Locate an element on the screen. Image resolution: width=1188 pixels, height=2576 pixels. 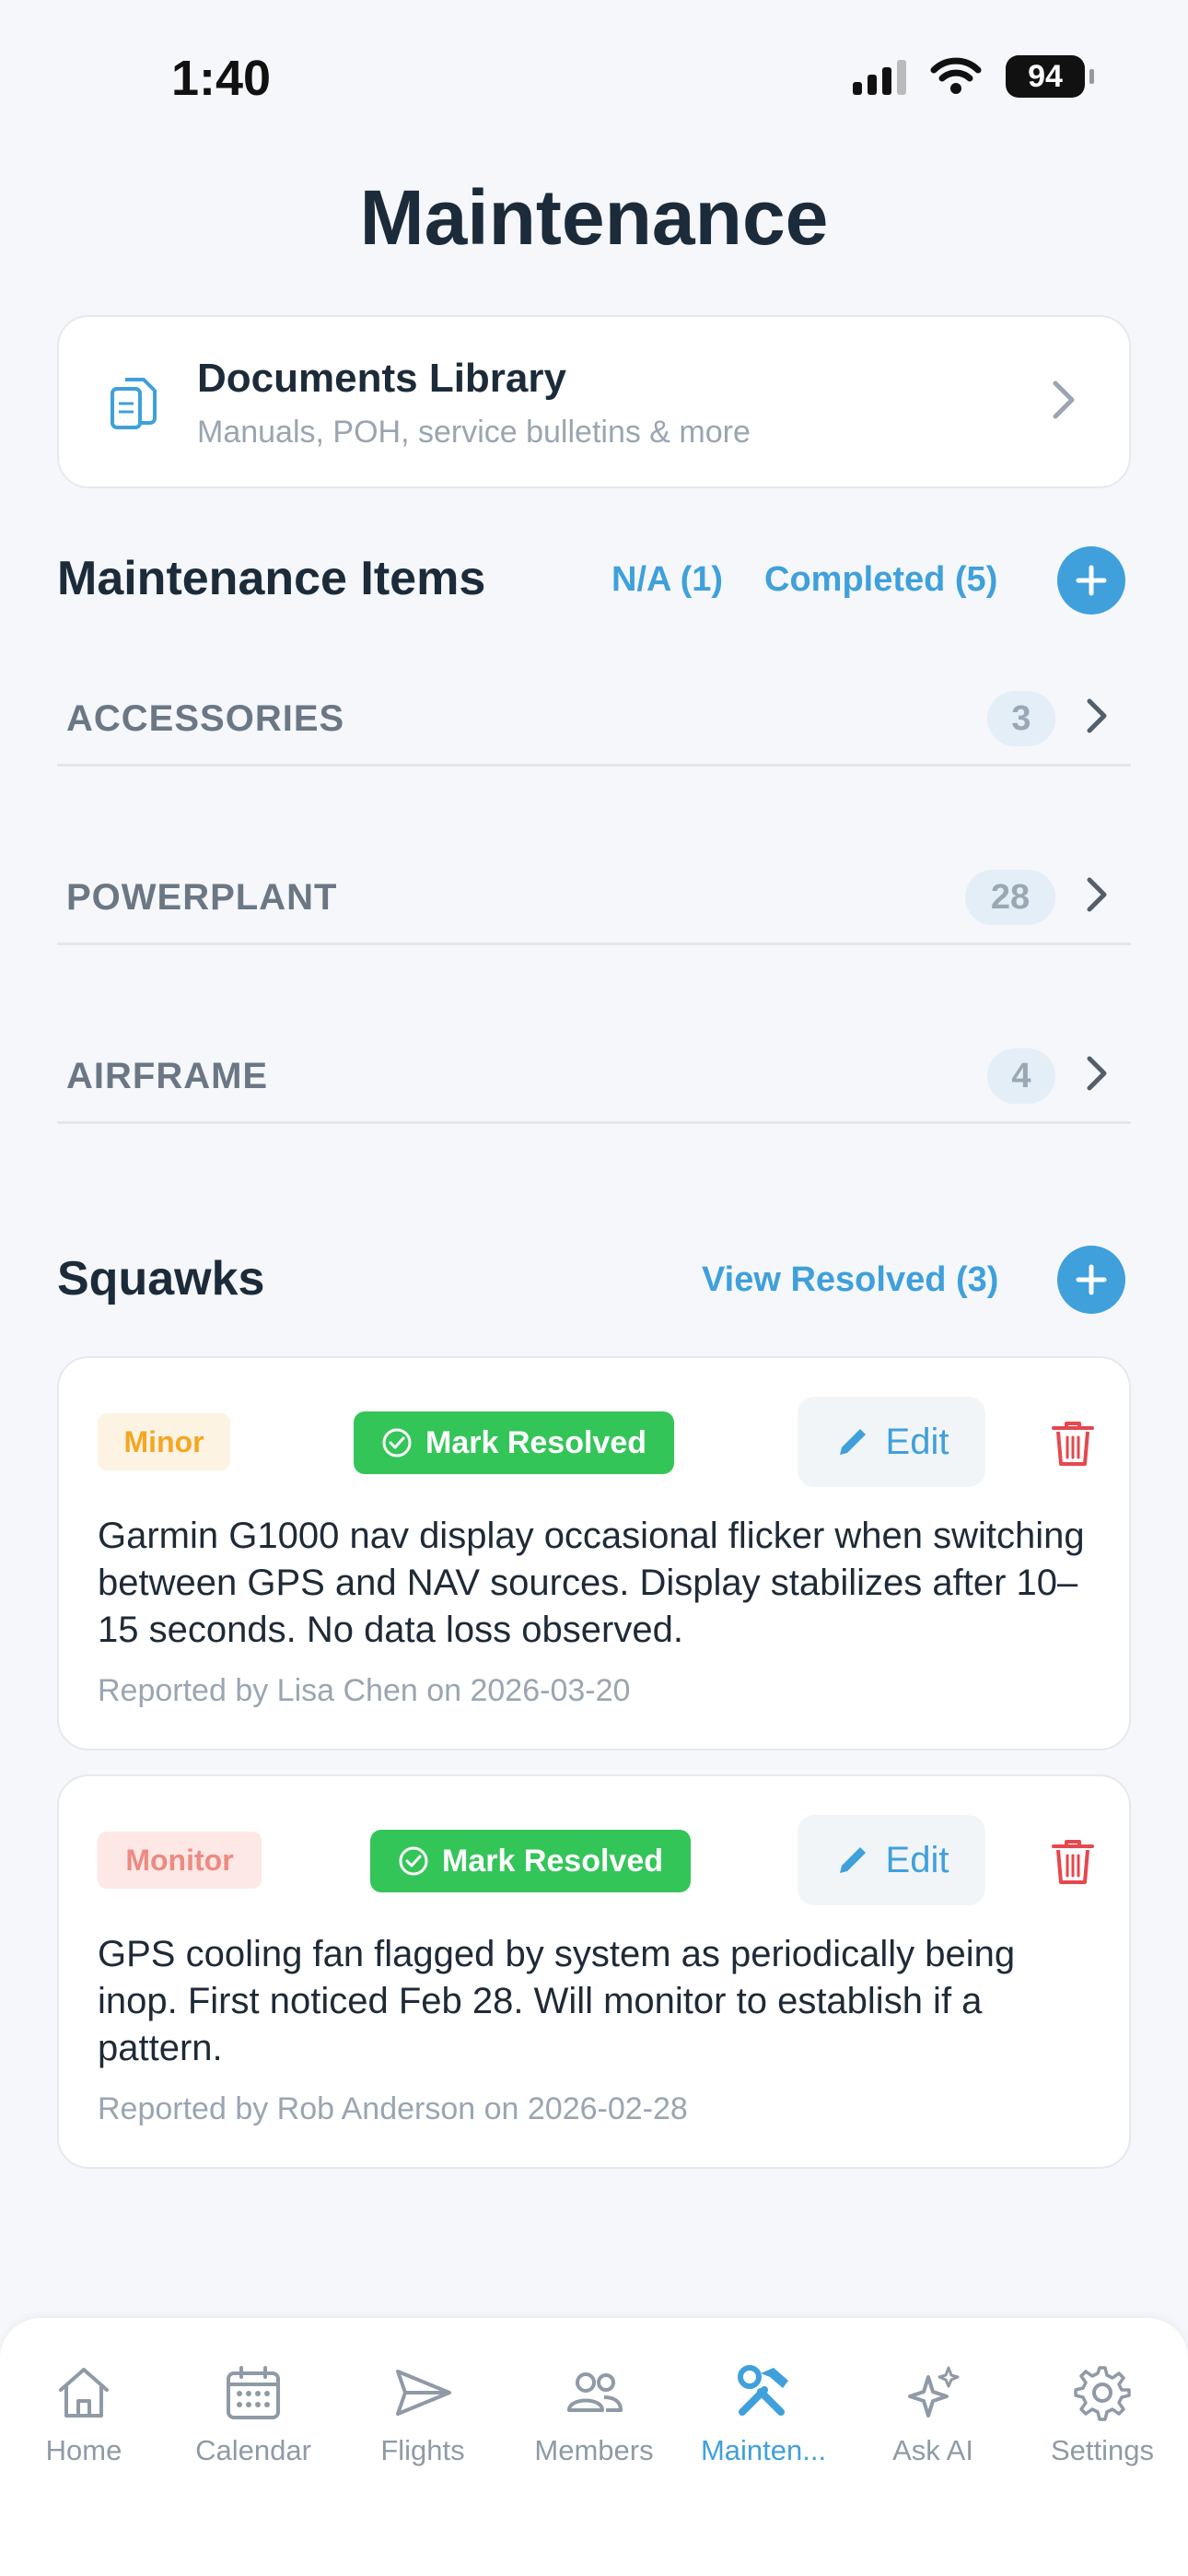
wifi-icon is located at coordinates (956, 75).